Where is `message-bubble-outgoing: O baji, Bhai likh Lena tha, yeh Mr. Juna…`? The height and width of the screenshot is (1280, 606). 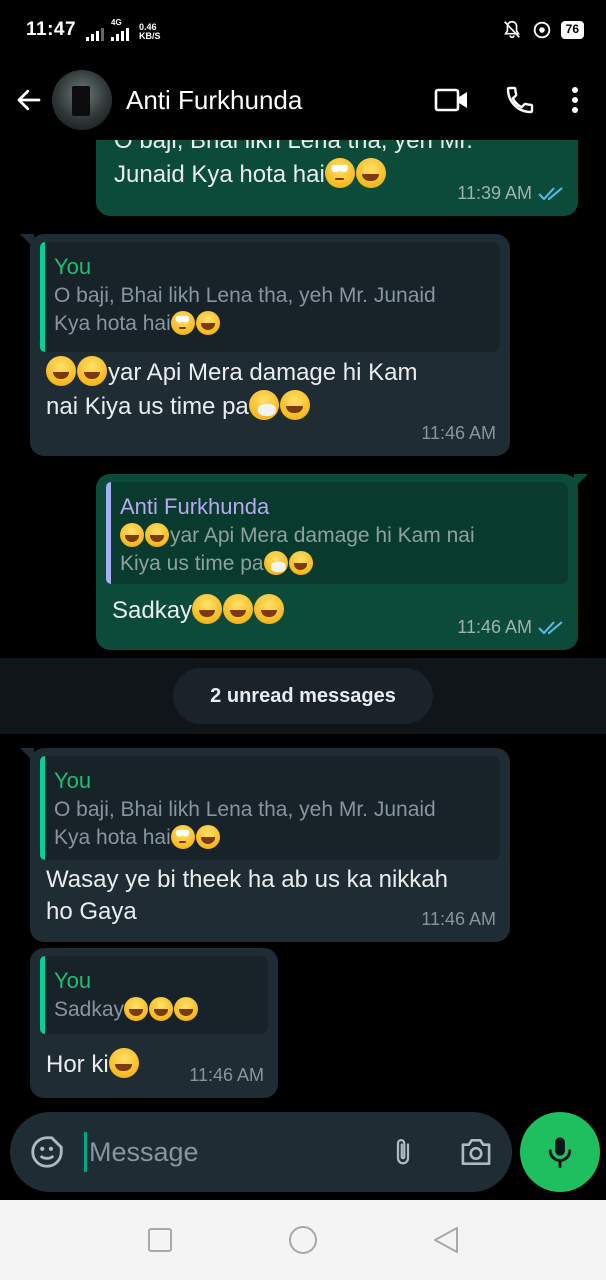 message-bubble-outgoing: O baji, Bhai likh Lena tha, yeh Mr. Juna… is located at coordinates (337, 178).